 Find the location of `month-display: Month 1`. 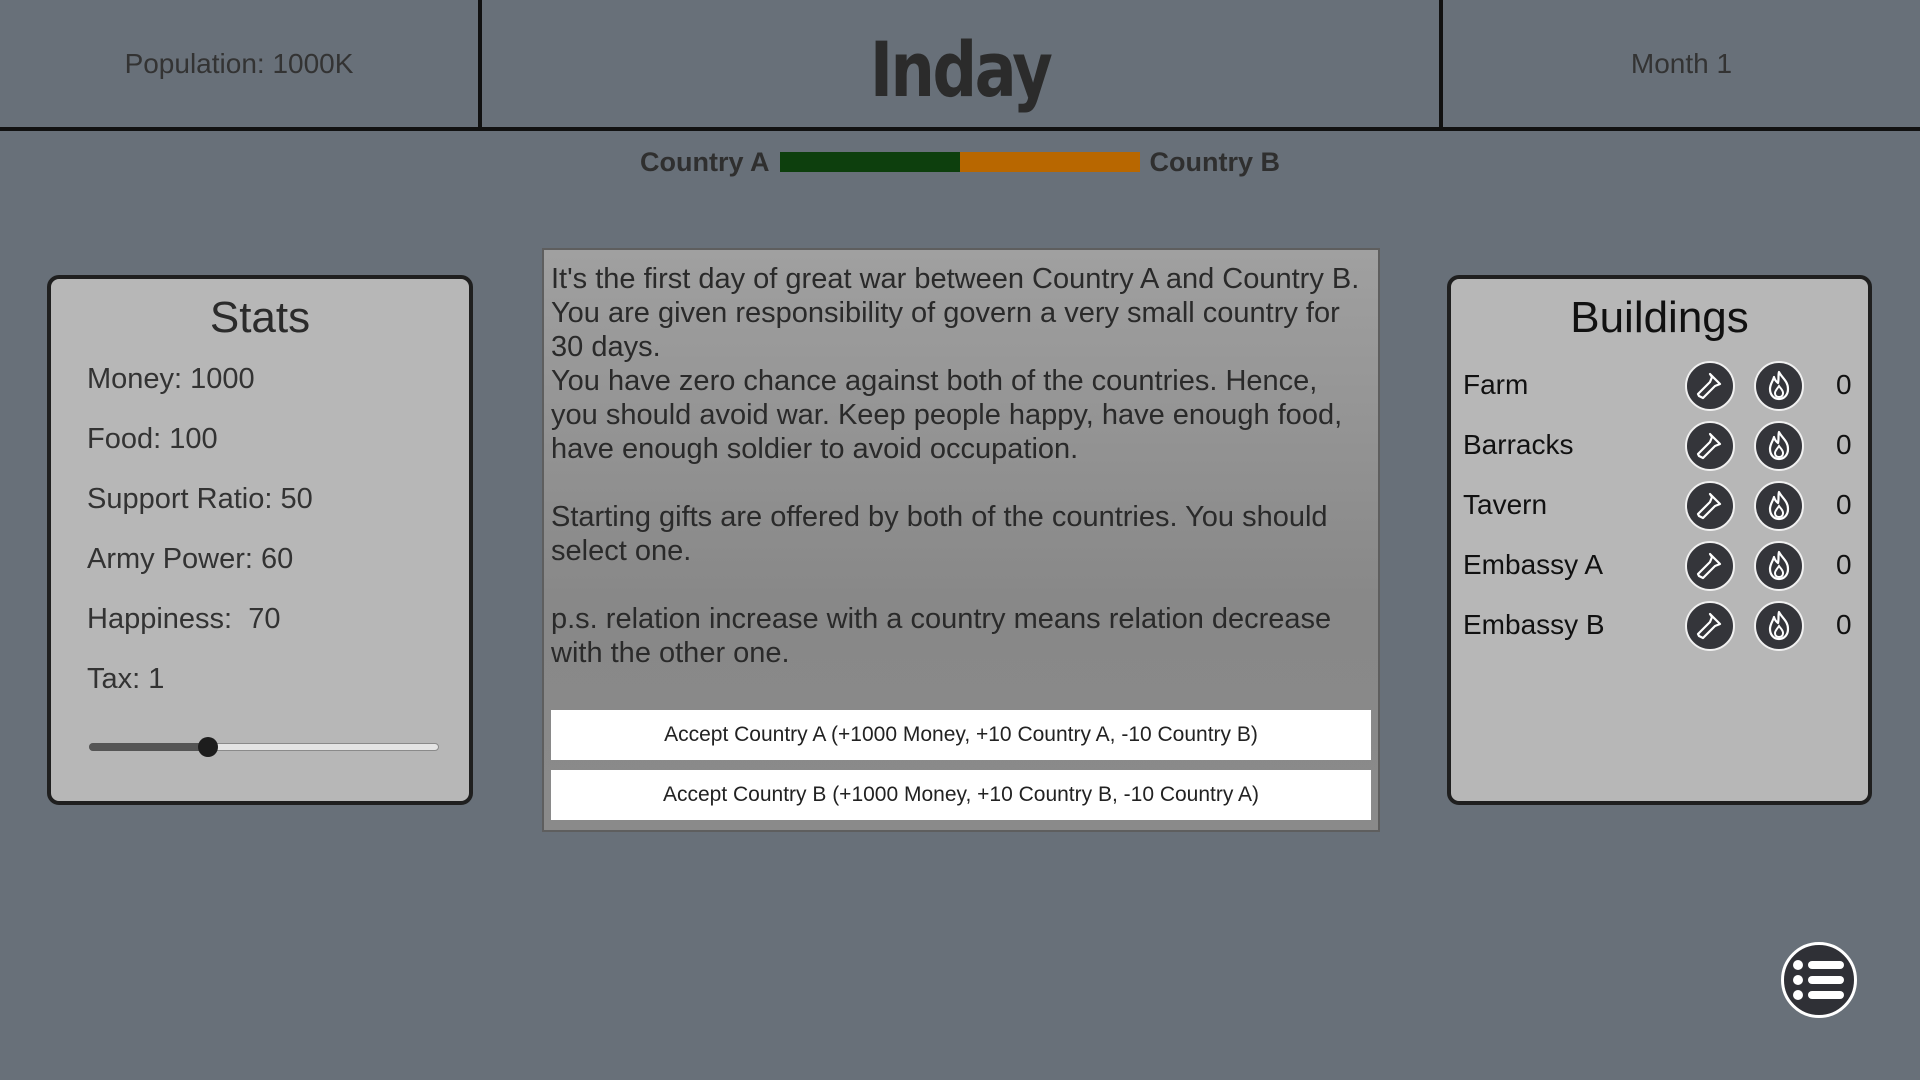

month-display: Month 1 is located at coordinates (1681, 63).